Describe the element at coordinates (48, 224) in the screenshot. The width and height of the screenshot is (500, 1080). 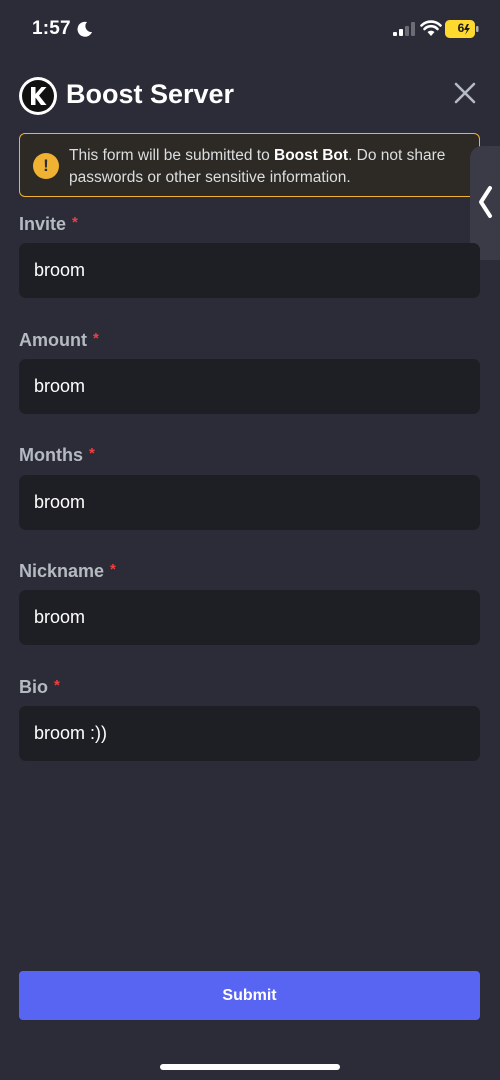
I see `invite-label: Invite *` at that location.